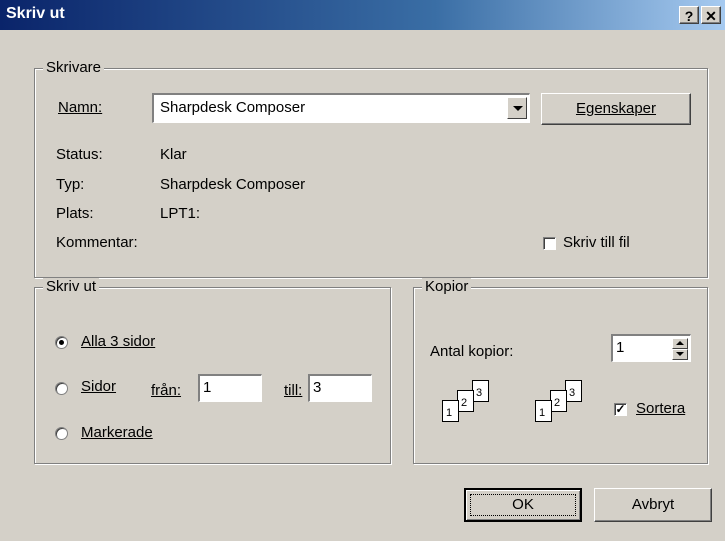 The height and width of the screenshot is (541, 725). What do you see at coordinates (340, 388) in the screenshot?
I see `to-page-input: 3` at bounding box center [340, 388].